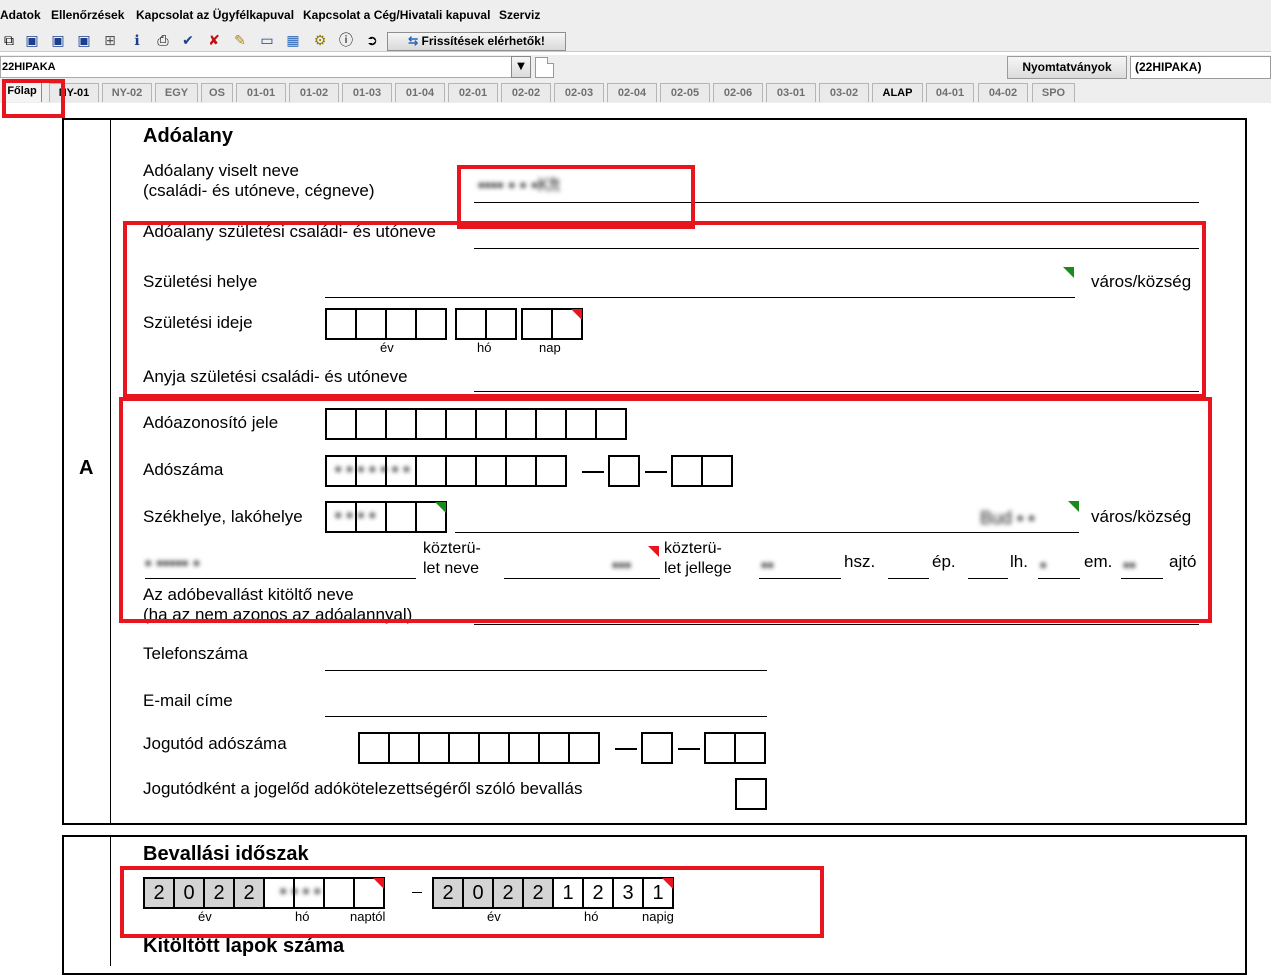  Describe the element at coordinates (950, 92) in the screenshot. I see `tab-04-01: 04-01` at that location.